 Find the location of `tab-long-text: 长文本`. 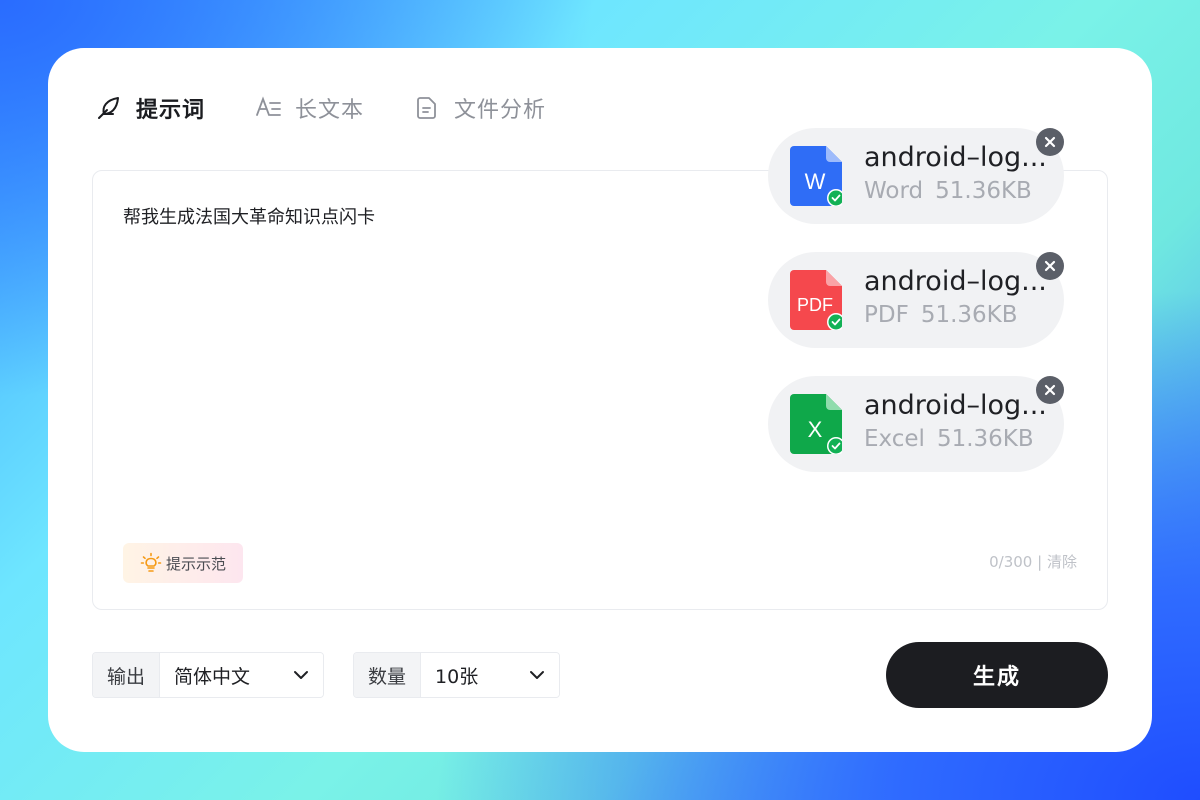

tab-long-text: 长文本 is located at coordinates (309, 108).